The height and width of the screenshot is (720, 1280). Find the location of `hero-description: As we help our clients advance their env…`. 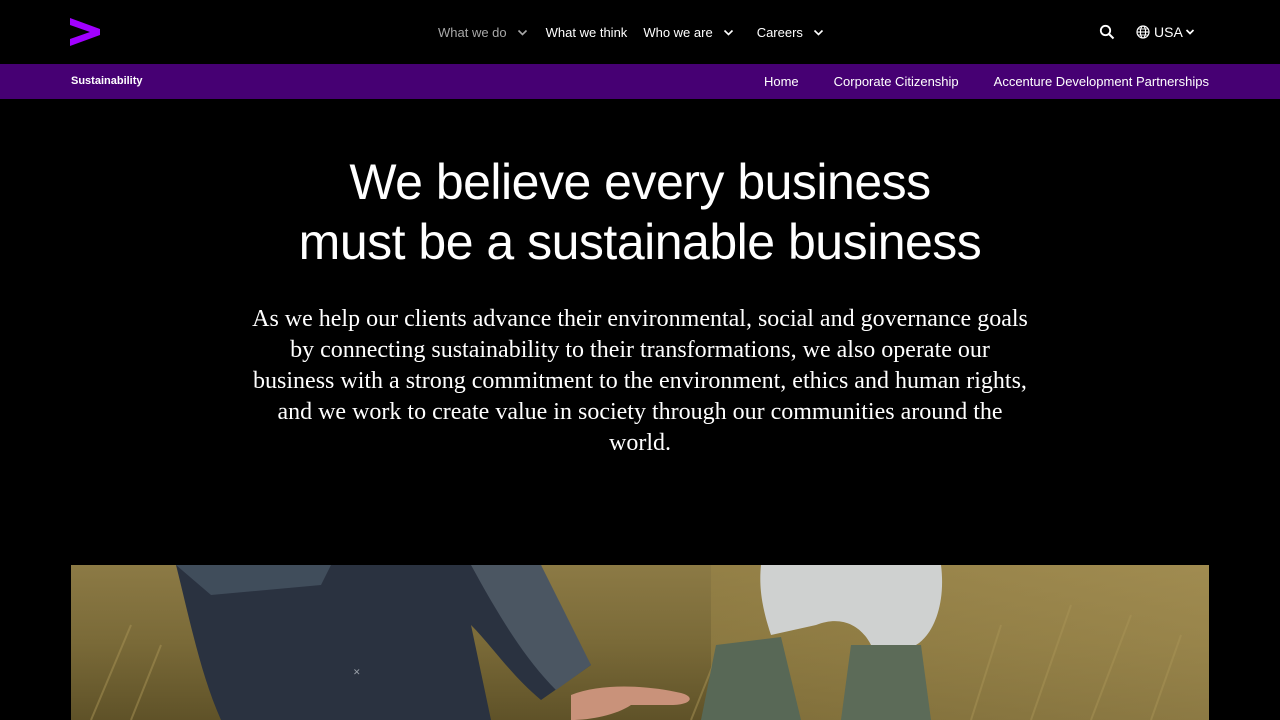

hero-description: As we help our clients advance their env… is located at coordinates (640, 381).